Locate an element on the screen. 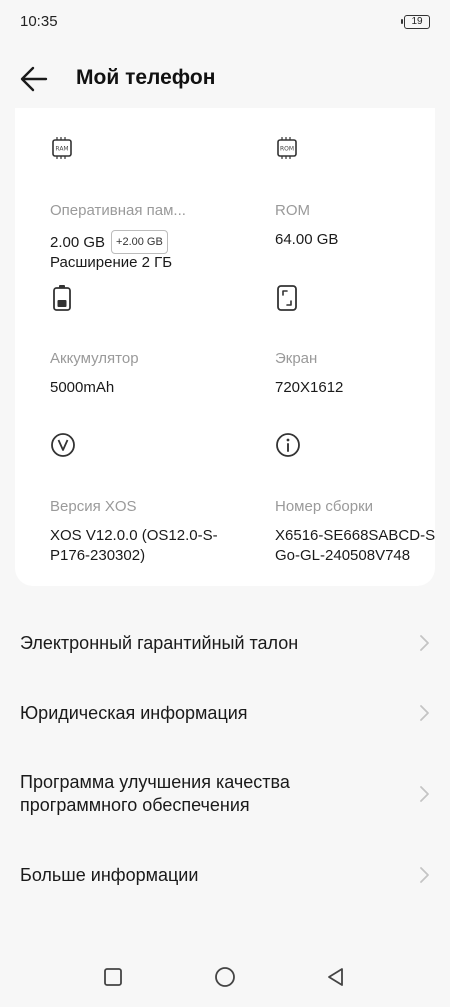  build-number-value: X6516-SE668SABCD-SGo-GL-240508V748 is located at coordinates (355, 545).